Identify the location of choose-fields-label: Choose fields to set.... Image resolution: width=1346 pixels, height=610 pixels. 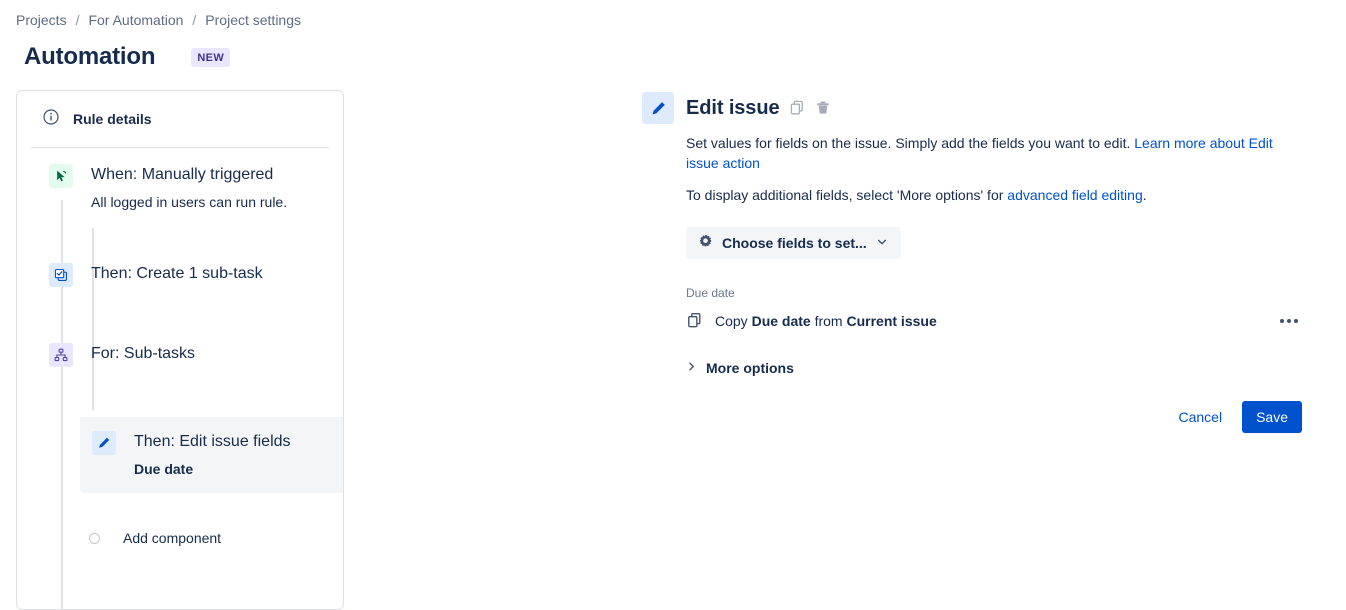
(794, 243).